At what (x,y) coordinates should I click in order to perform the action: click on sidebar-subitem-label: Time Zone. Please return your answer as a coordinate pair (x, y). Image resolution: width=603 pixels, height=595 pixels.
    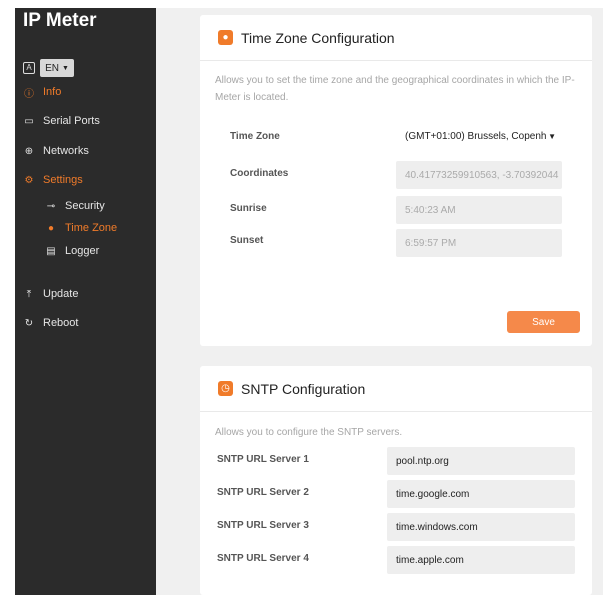
    Looking at the image, I should click on (91, 228).